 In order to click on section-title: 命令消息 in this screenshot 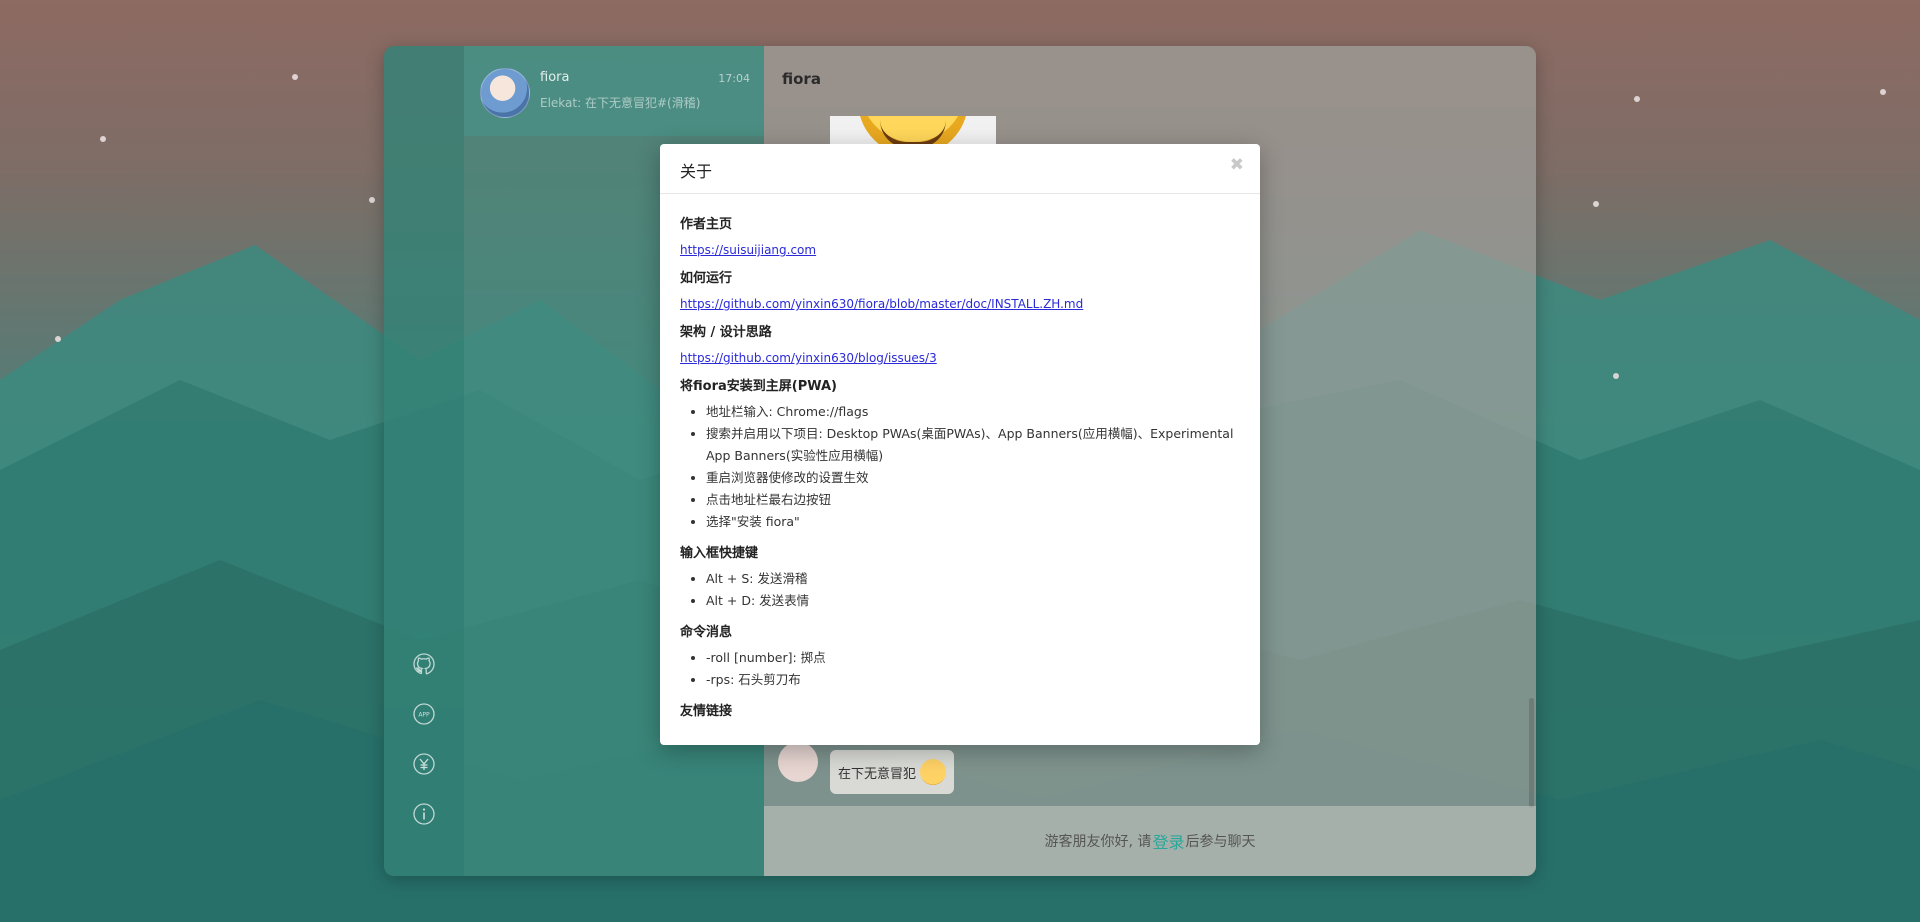, I will do `click(706, 632)`.